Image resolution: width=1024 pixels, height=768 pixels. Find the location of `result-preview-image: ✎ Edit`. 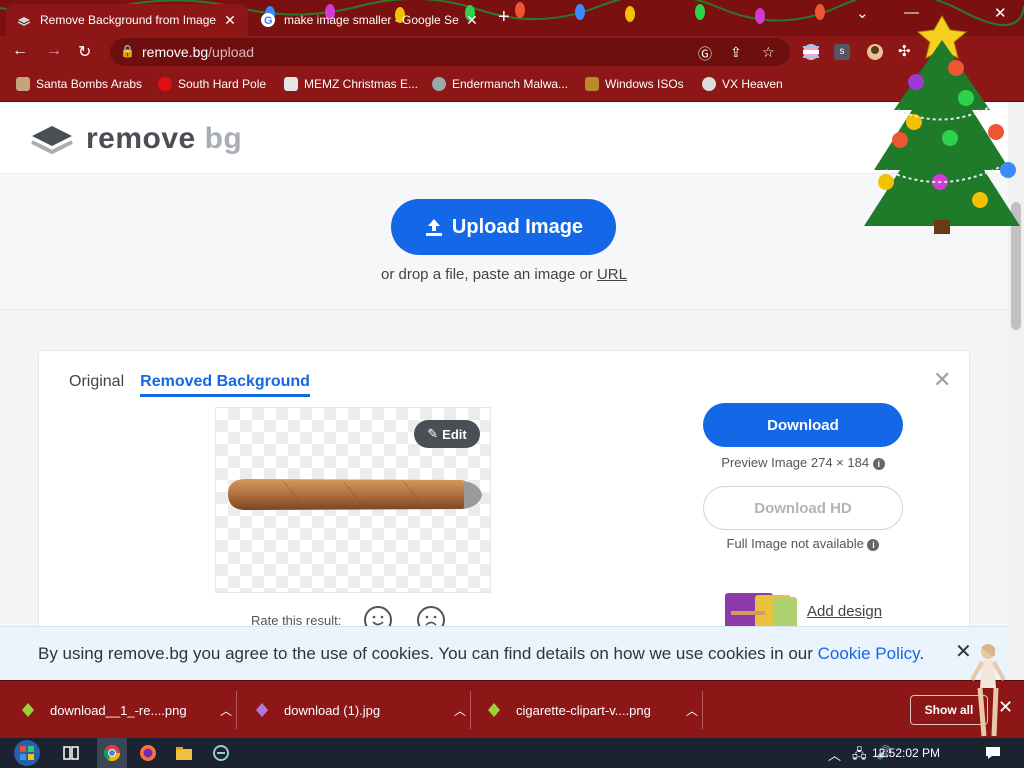

result-preview-image: ✎ Edit is located at coordinates (353, 500).